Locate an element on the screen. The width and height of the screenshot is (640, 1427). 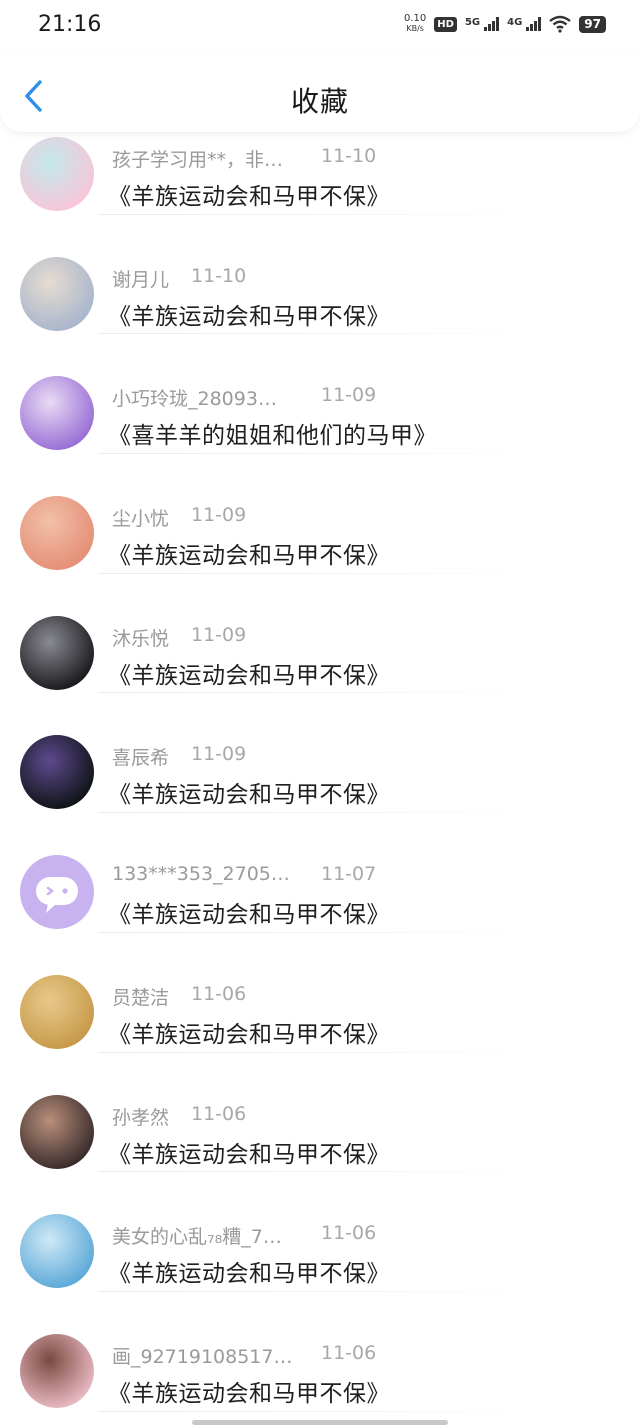
item-date: 11-07 is located at coordinates (349, 874).